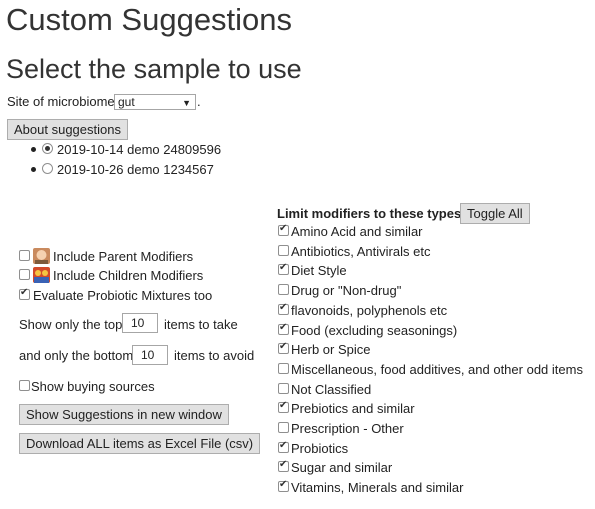 This screenshot has height=509, width=595. I want to click on dropdown-arrow-icon: ▼, so click(186, 103).